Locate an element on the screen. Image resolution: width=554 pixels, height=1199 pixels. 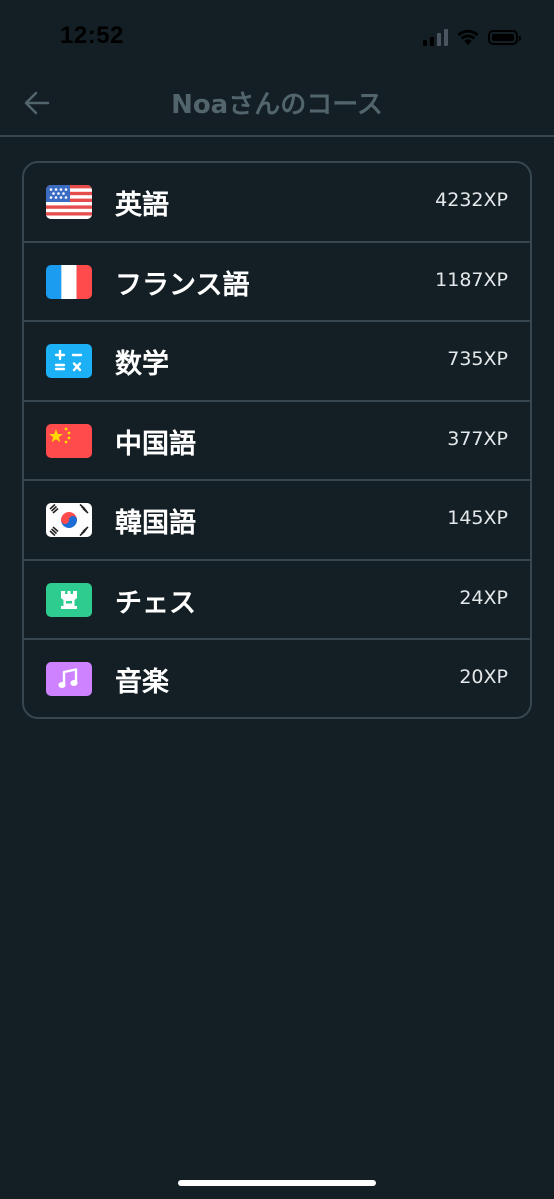
course-xp: 1187XP is located at coordinates (471, 279).